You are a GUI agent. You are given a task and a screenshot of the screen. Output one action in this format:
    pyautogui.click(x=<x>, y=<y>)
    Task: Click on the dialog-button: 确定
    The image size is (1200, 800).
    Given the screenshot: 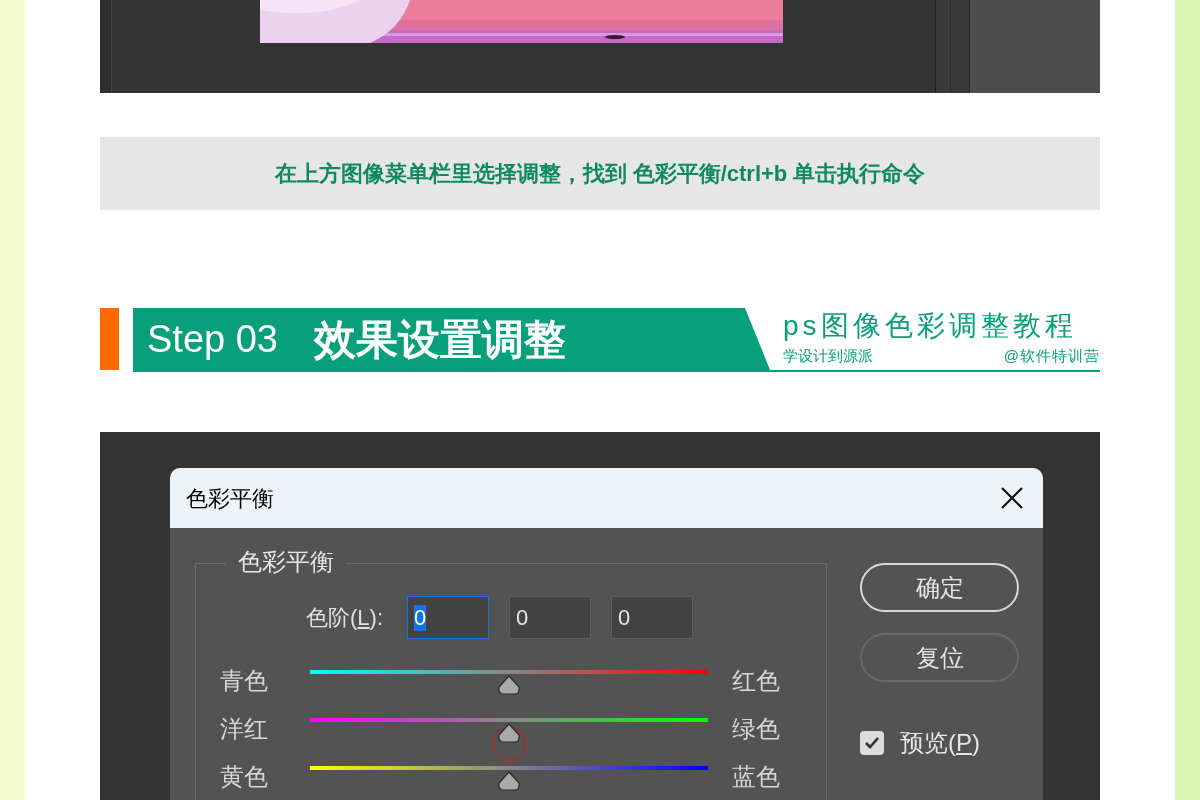 What is the action you would take?
    pyautogui.click(x=939, y=587)
    